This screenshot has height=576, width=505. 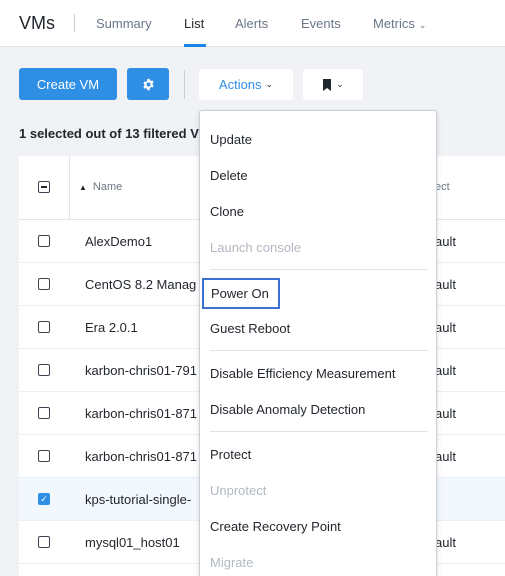 What do you see at coordinates (109, 133) in the screenshot?
I see `selection-summary: 1 selected out of 13 filtered V` at bounding box center [109, 133].